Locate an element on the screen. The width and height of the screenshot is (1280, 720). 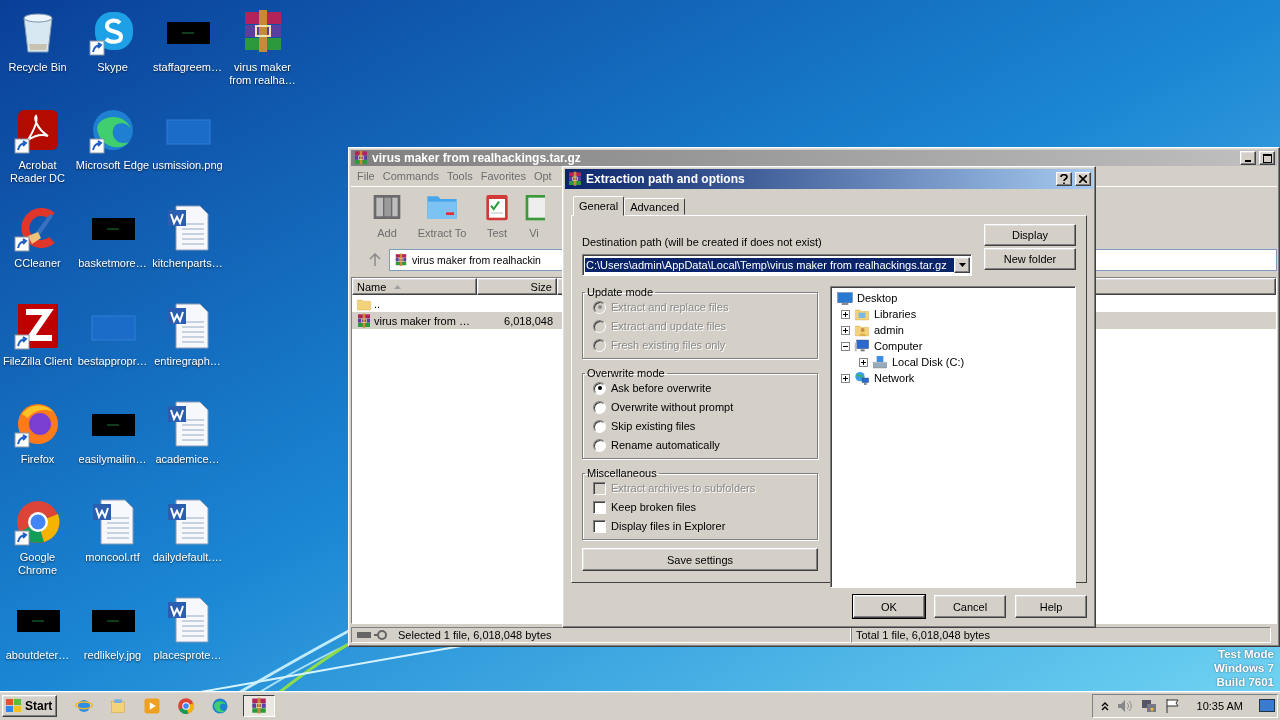
table-cell: .. is located at coordinates (414, 303).